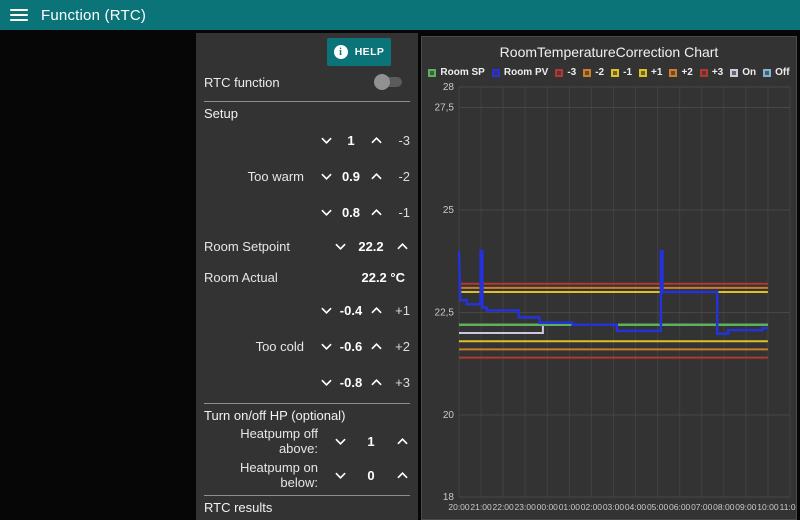 The image size is (800, 520). Describe the element at coordinates (307, 246) in the screenshot. I see `room-setpoint-row: Room Setpoint 22.2` at that location.